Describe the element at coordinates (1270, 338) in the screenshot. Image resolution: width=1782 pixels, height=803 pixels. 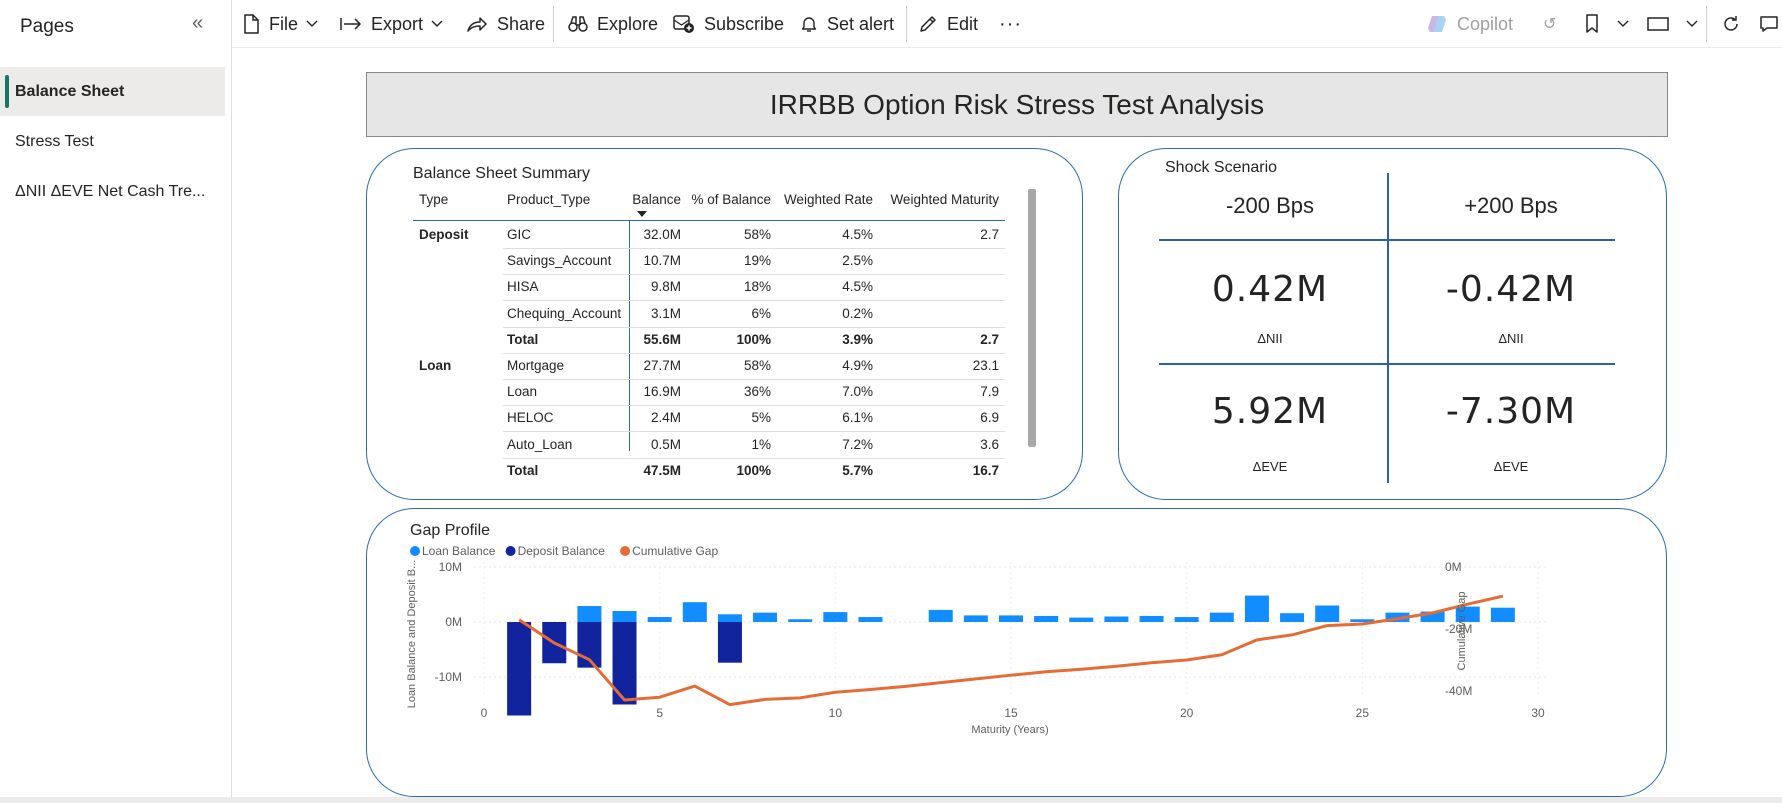
I see `nii-down-label: ΔNII` at that location.